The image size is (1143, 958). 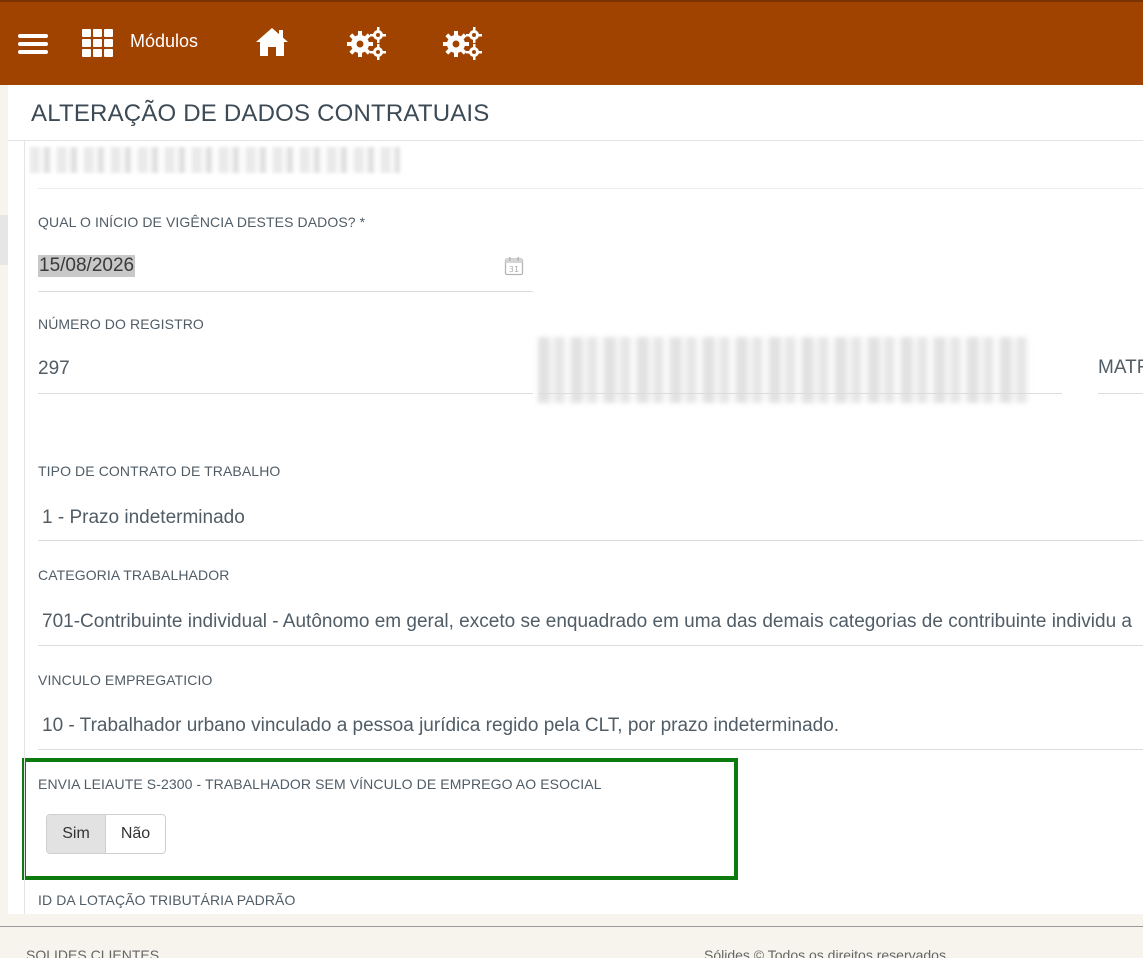 What do you see at coordinates (260, 113) in the screenshot?
I see `page-title: ALTERAÇÃO DE DADOS CONTRATUAIS` at bounding box center [260, 113].